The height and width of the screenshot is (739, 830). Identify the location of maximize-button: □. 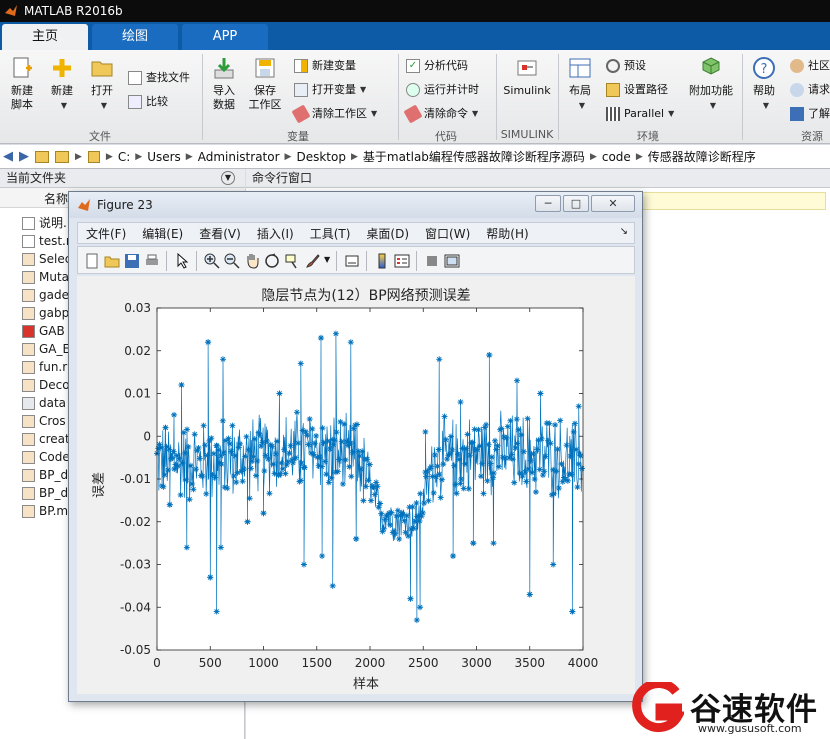
(576, 203).